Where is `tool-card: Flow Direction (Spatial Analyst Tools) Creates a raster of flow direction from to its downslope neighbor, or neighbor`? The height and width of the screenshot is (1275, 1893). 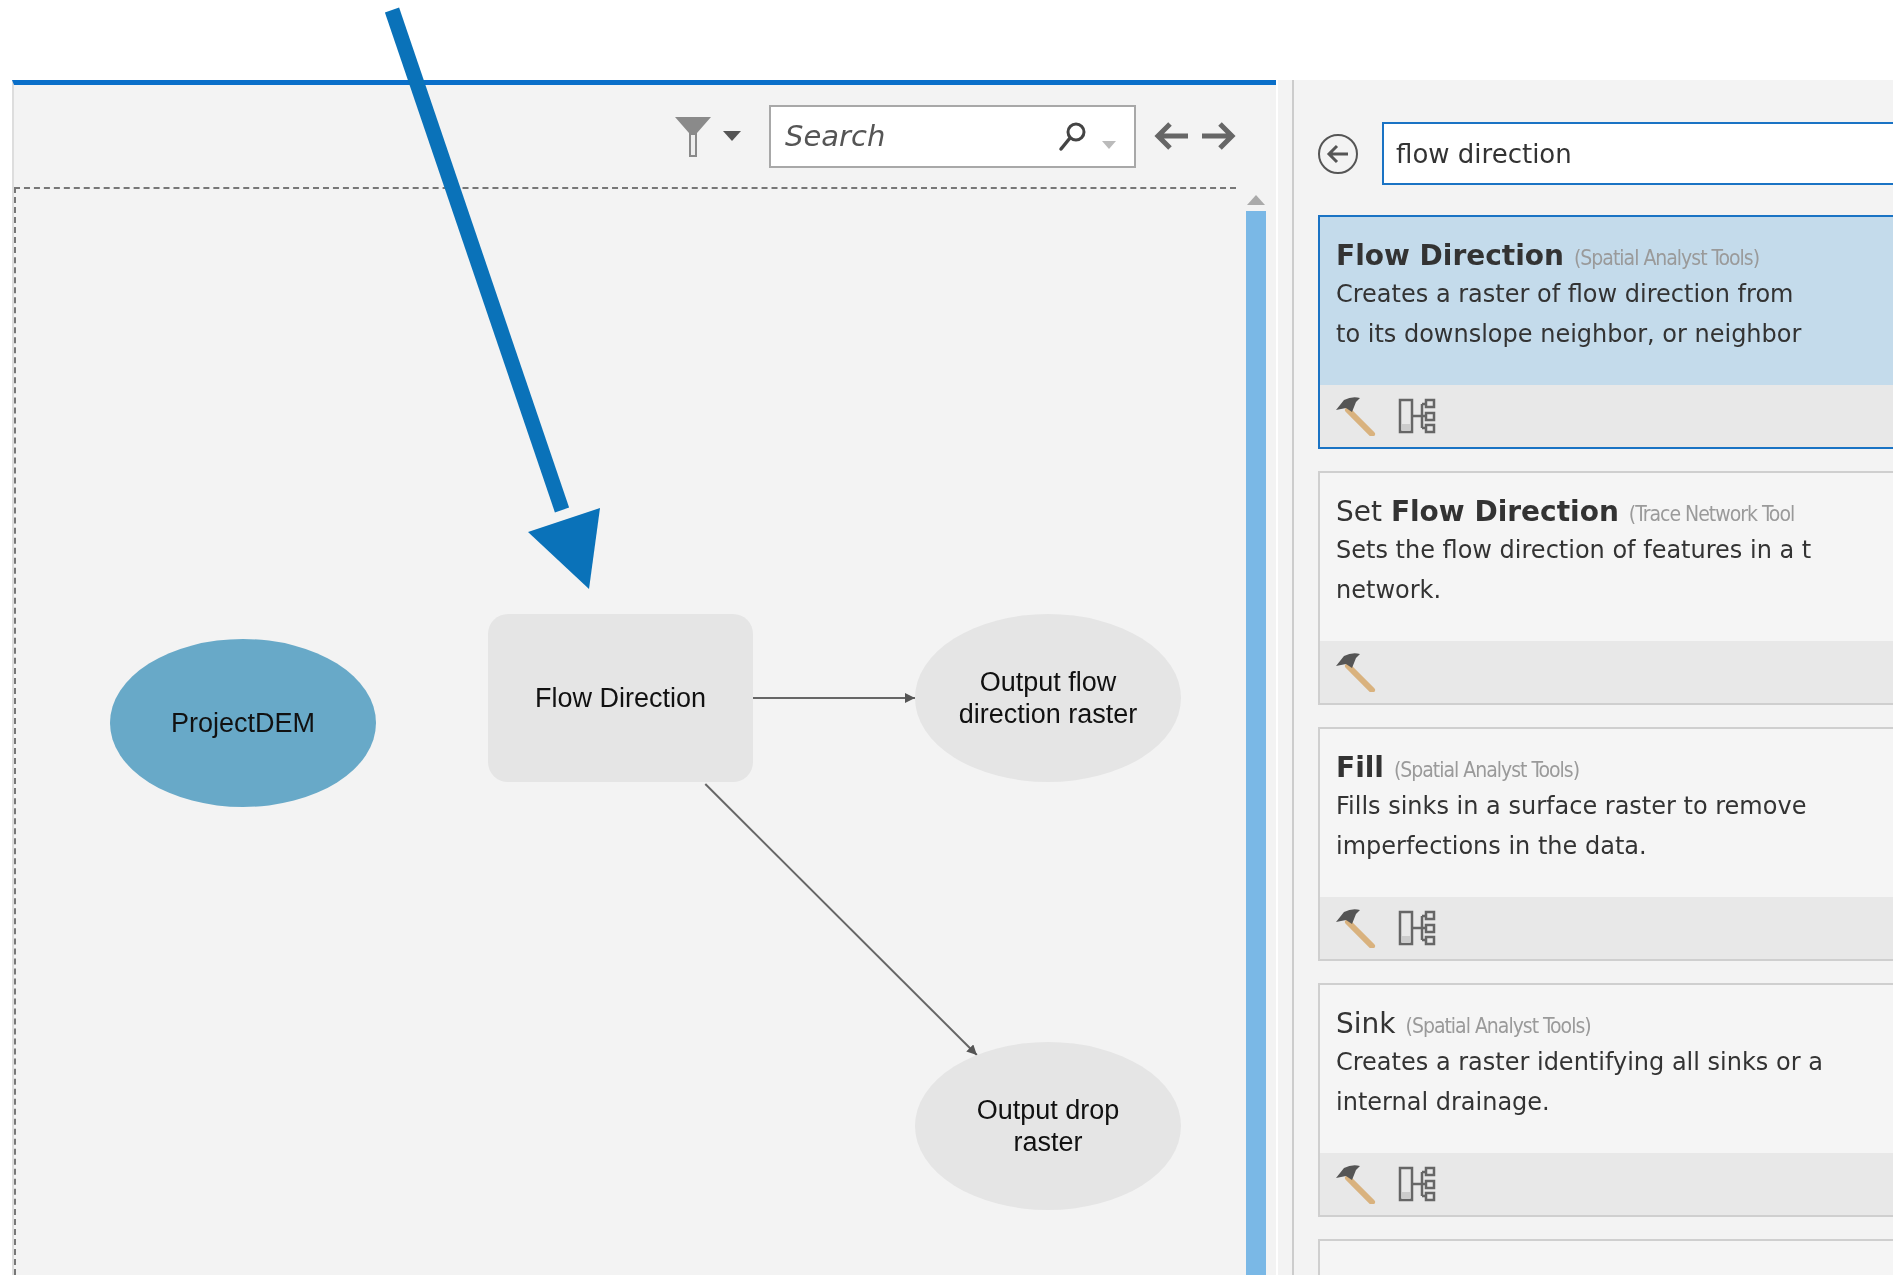
tool-card: Flow Direction (Spatial Analyst Tools) Creates a raster of flow direction from to its downslope neighbor, or neighbor is located at coordinates (1605, 332).